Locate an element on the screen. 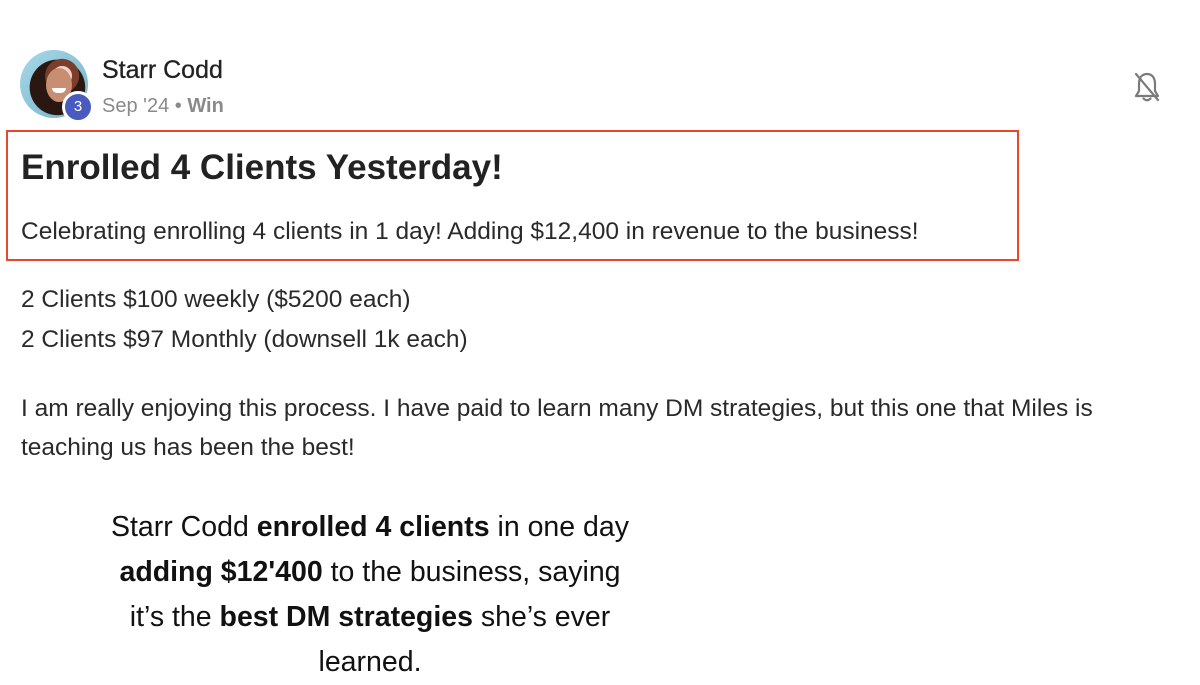 The image size is (1200, 685). caption-text: Starr Codd is located at coordinates (183, 527).